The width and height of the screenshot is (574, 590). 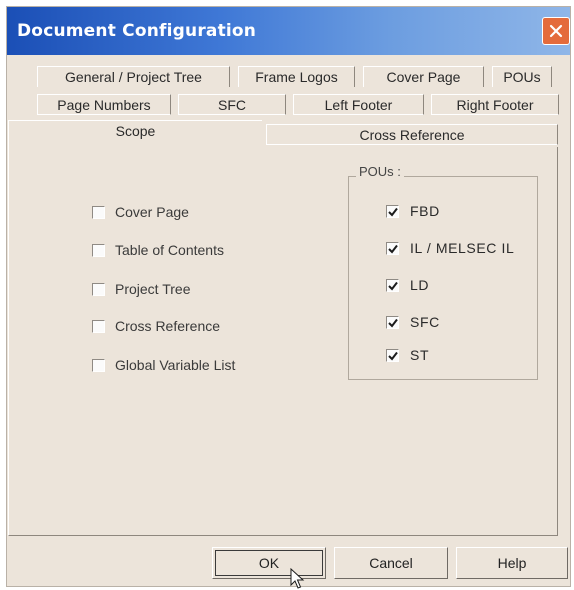 What do you see at coordinates (512, 563) in the screenshot?
I see `help-button: Help` at bounding box center [512, 563].